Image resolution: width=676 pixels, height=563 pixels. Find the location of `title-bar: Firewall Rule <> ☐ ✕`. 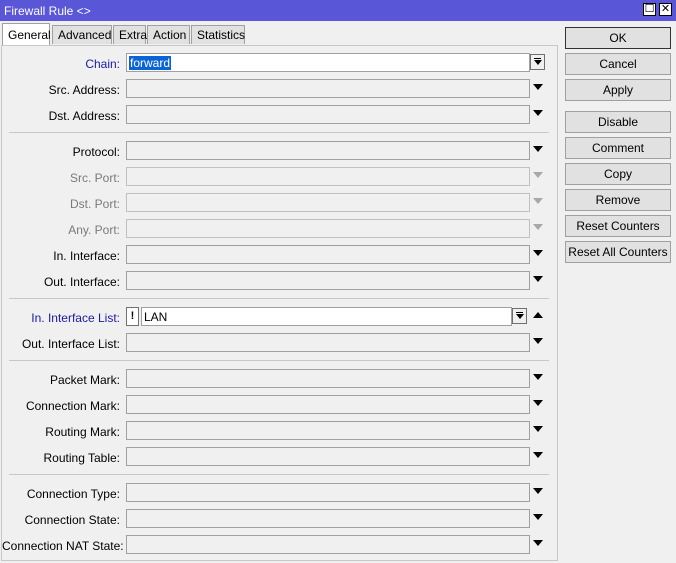

title-bar: Firewall Rule <> ☐ ✕ is located at coordinates (338, 10).